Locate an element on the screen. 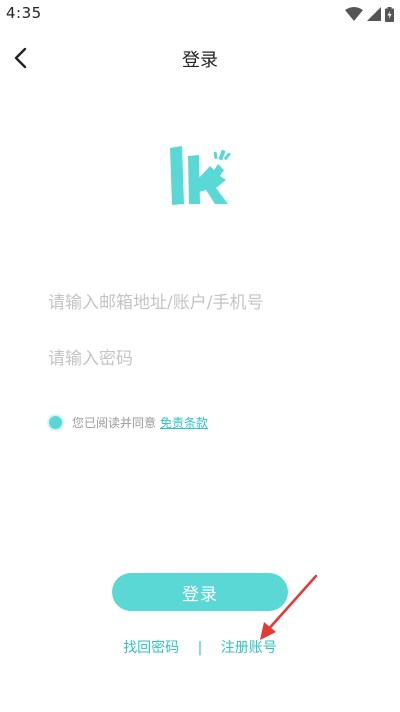 The height and width of the screenshot is (712, 400). agreement-text: 您已阅读并同意 is located at coordinates (114, 422).